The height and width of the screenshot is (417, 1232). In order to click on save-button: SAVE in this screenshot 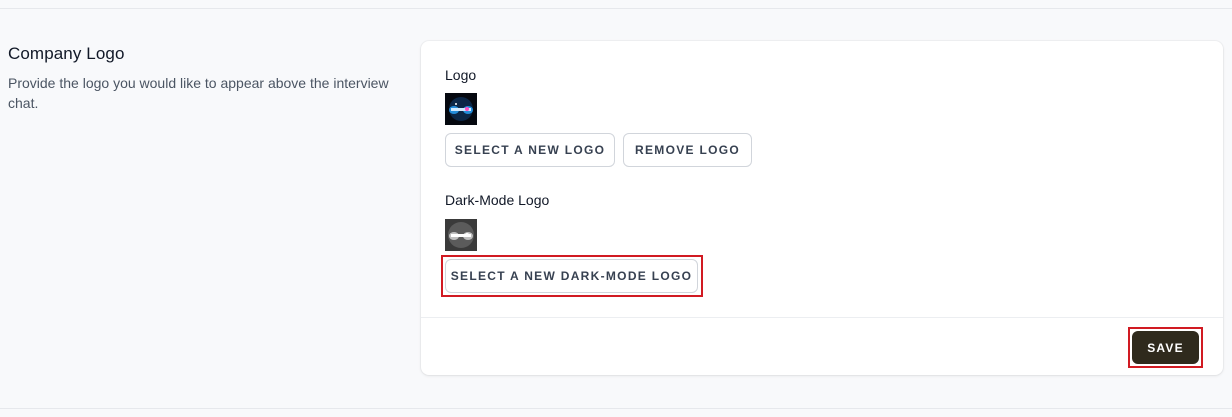, I will do `click(1165, 347)`.